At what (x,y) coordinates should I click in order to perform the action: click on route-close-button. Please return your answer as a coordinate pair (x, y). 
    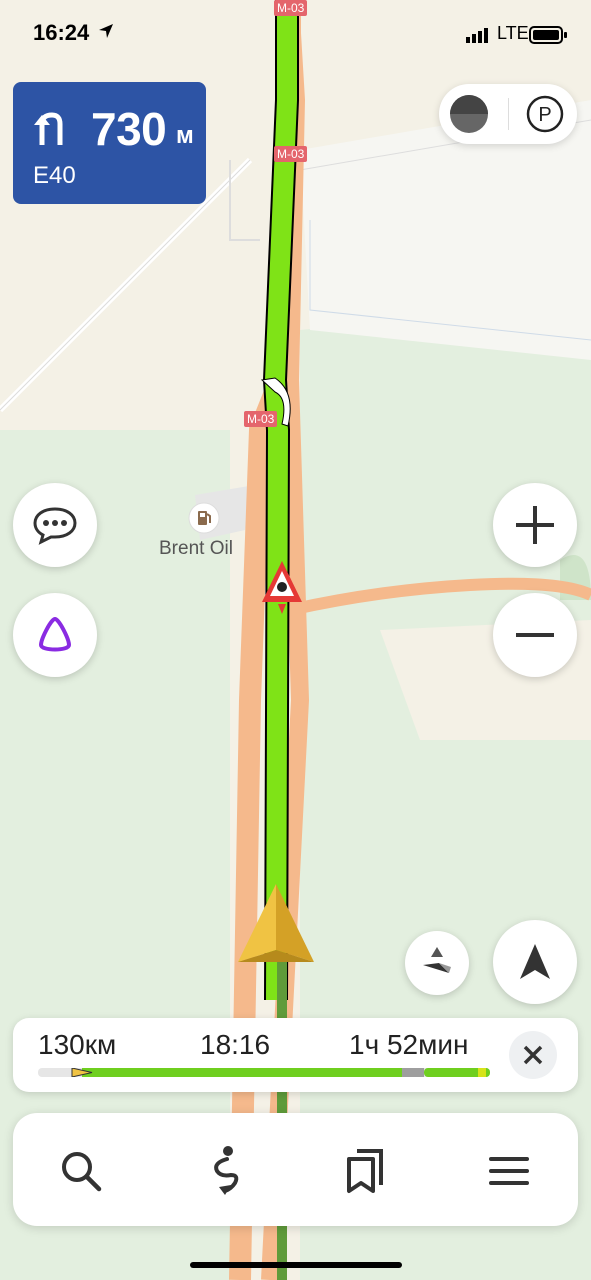
    Looking at the image, I should click on (533, 1055).